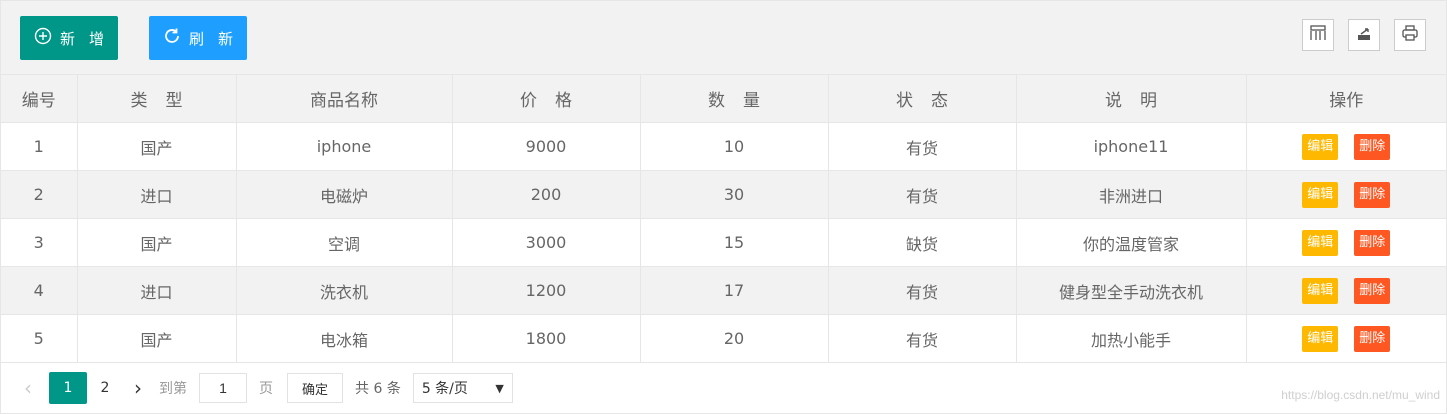 This screenshot has height=414, width=1447. What do you see at coordinates (39, 99) in the screenshot?
I see `header-id: 编号` at bounding box center [39, 99].